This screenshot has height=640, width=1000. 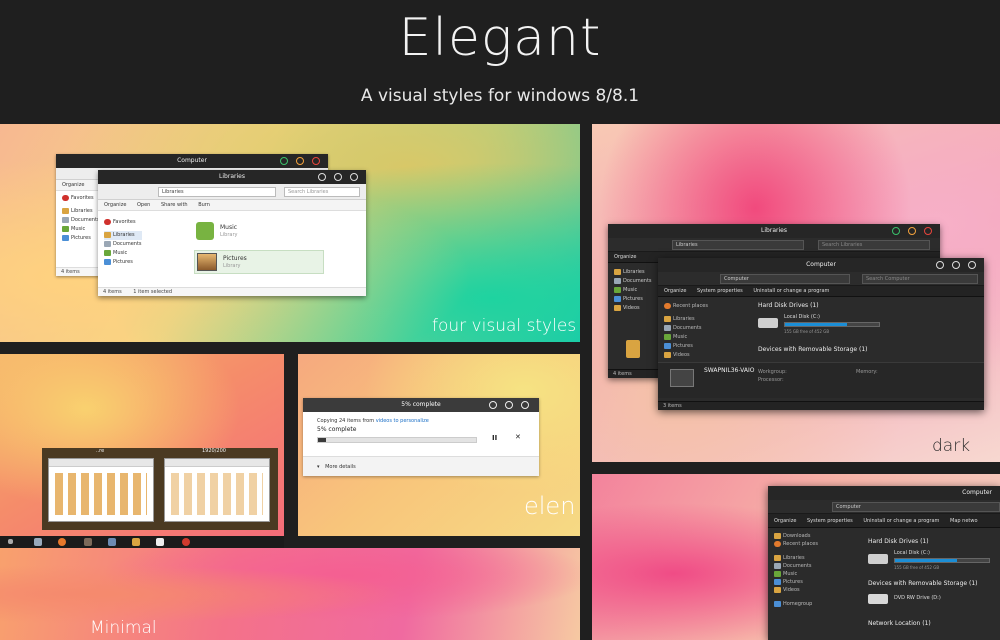 What do you see at coordinates (318, 467) in the screenshot?
I see `chevron-down-icon: ▾` at bounding box center [318, 467].